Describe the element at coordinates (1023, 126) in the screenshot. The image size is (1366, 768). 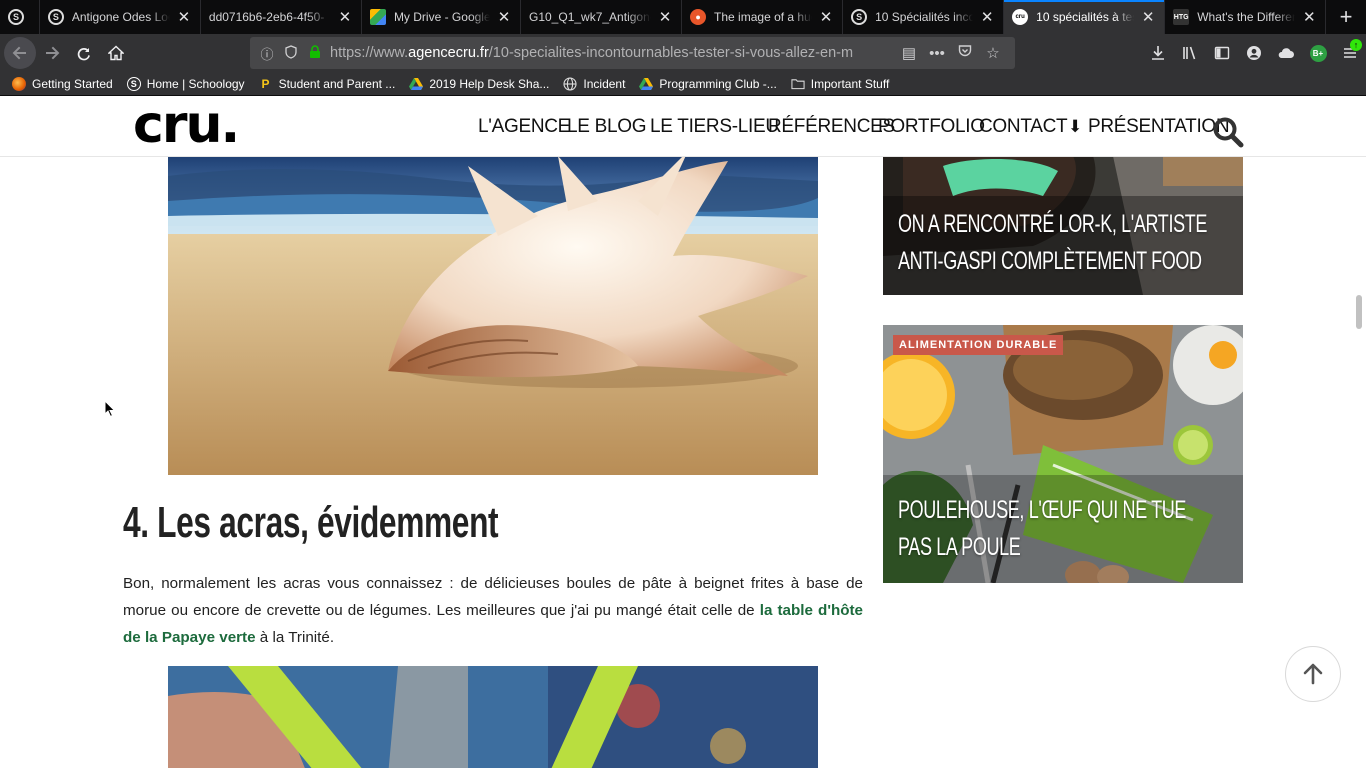
I see `nav-contact: CONTACT` at that location.